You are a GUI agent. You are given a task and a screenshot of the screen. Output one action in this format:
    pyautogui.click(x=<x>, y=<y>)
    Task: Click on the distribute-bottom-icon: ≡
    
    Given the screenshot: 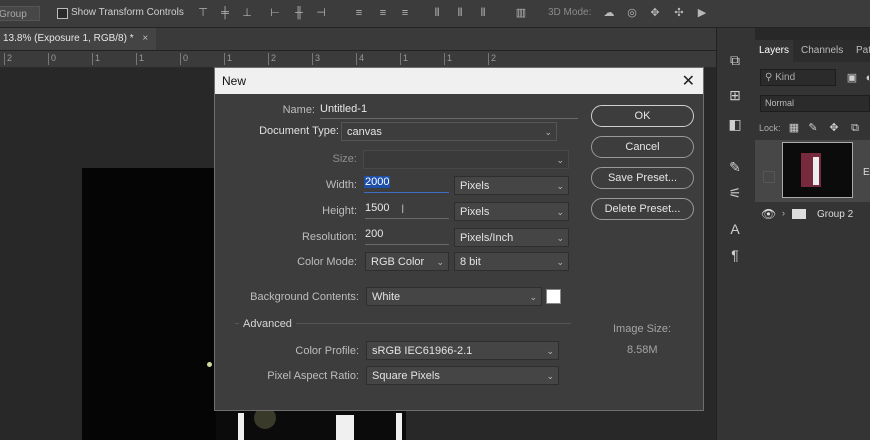 What is the action you would take?
    pyautogui.click(x=405, y=13)
    